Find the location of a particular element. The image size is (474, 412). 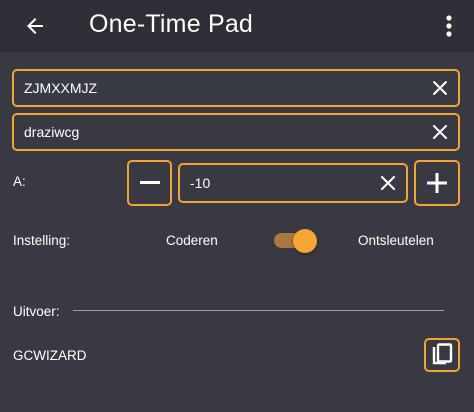

more-vert-icon is located at coordinates (449, 26).